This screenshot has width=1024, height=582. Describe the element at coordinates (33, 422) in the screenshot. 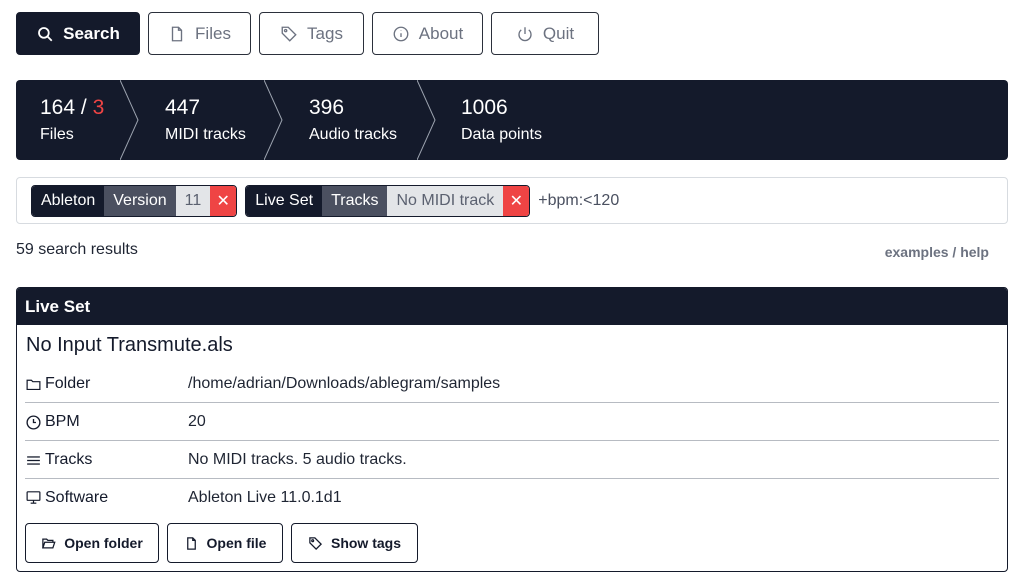

I see `clock-icon` at that location.